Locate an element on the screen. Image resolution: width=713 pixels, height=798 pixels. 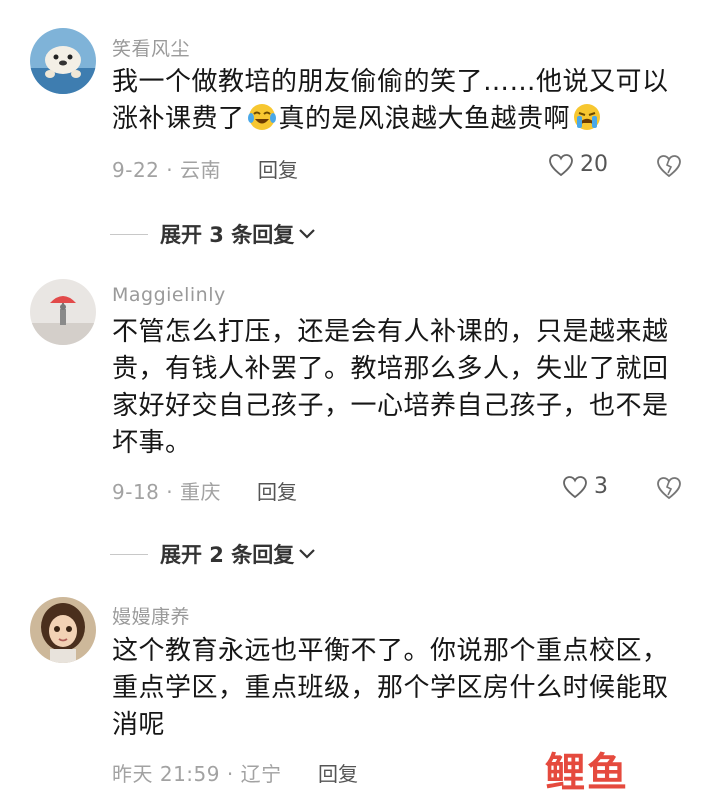
expand-replies-label: 展开 2 条回复 is located at coordinates (227, 555).